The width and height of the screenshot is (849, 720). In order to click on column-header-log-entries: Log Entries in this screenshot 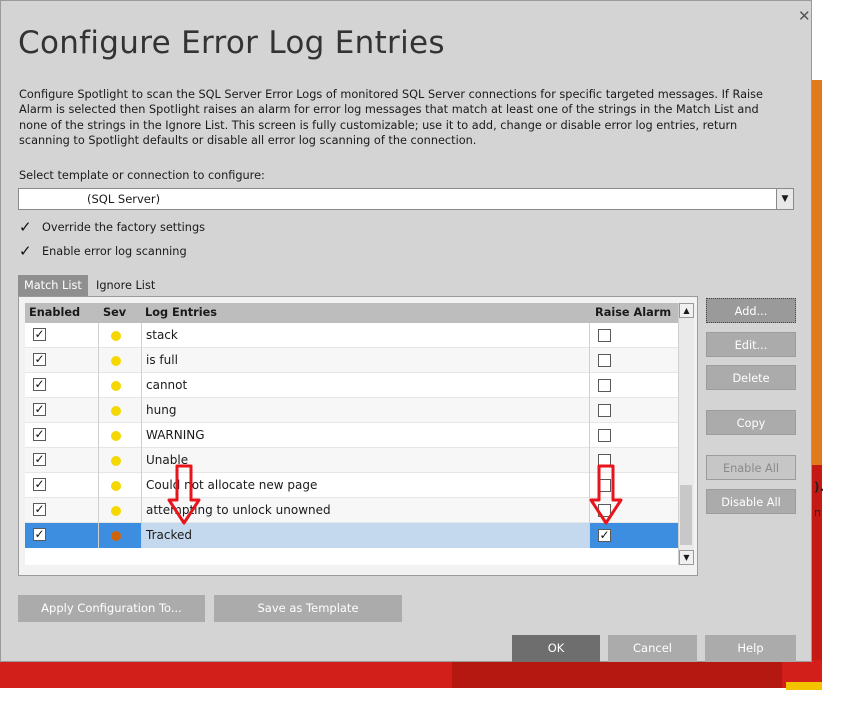, I will do `click(181, 312)`.